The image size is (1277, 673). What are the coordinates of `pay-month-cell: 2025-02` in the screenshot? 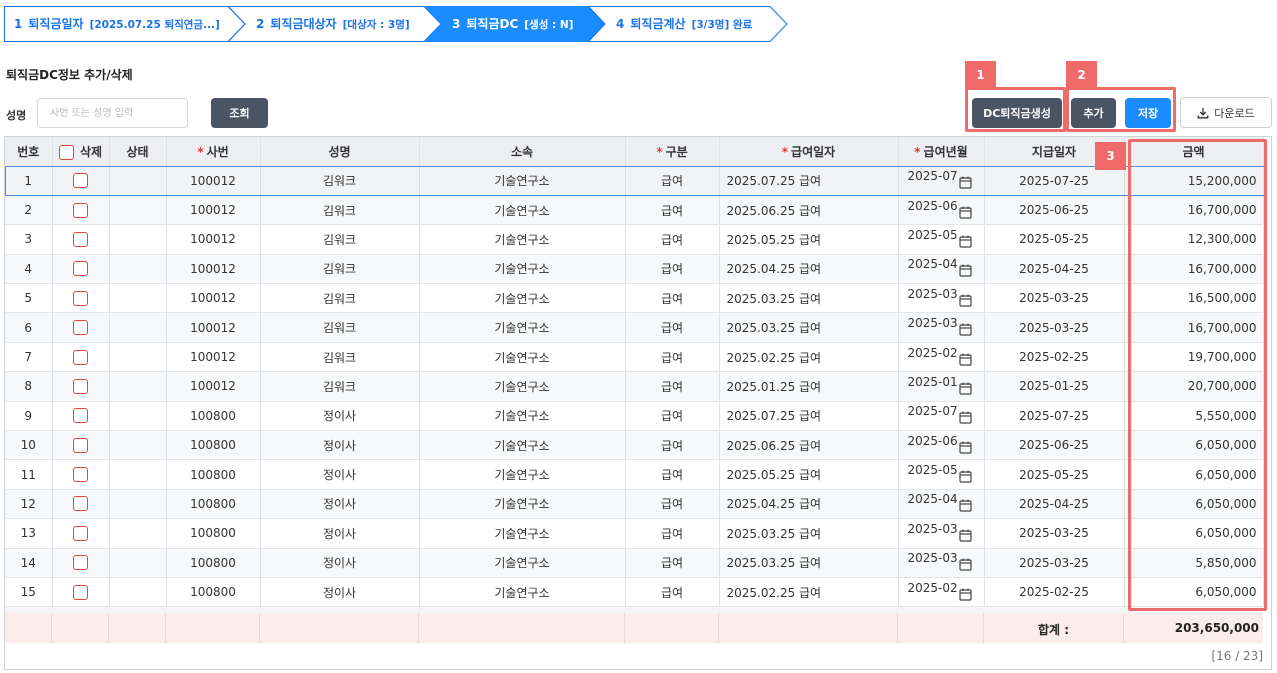 It's located at (941, 357).